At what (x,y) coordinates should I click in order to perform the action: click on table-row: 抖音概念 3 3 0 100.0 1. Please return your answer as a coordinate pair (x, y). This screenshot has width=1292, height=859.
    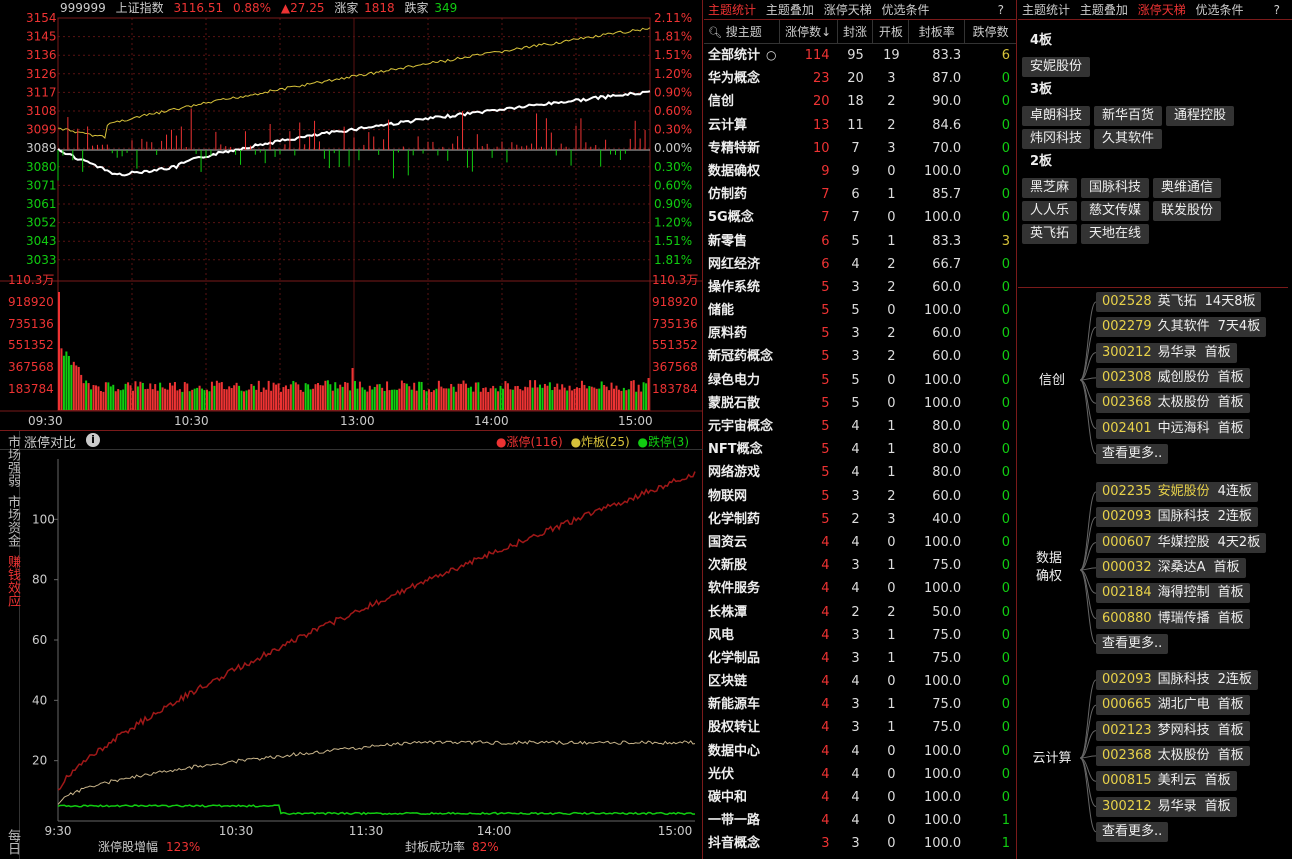
    Looking at the image, I should click on (860, 843).